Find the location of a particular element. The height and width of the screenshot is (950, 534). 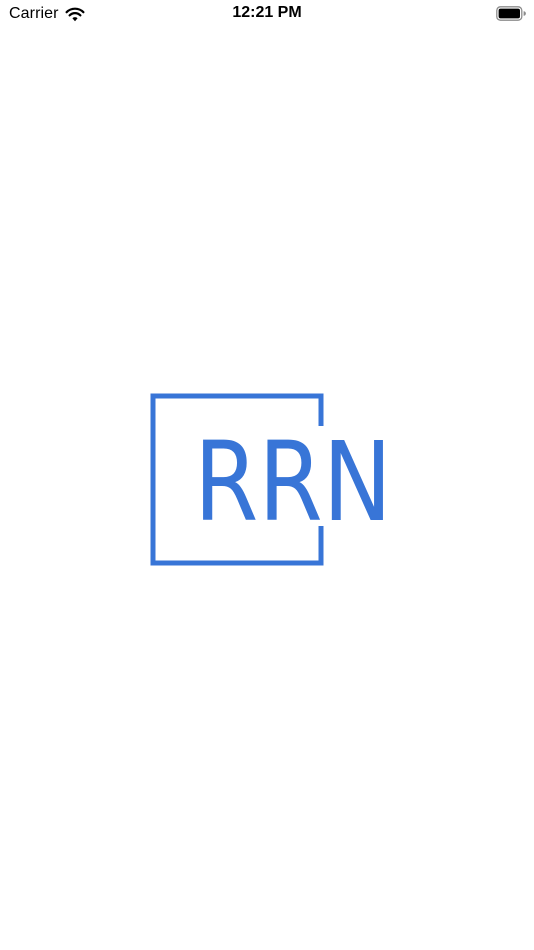

rrn-logo: RRN is located at coordinates (271, 479).